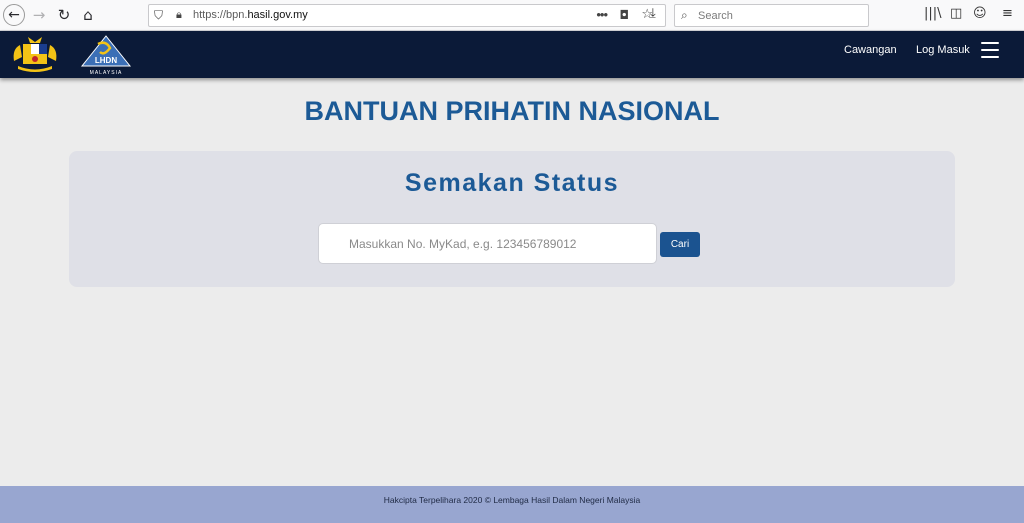  Describe the element at coordinates (653, 13) in the screenshot. I see `download-icon: ⤓` at that location.